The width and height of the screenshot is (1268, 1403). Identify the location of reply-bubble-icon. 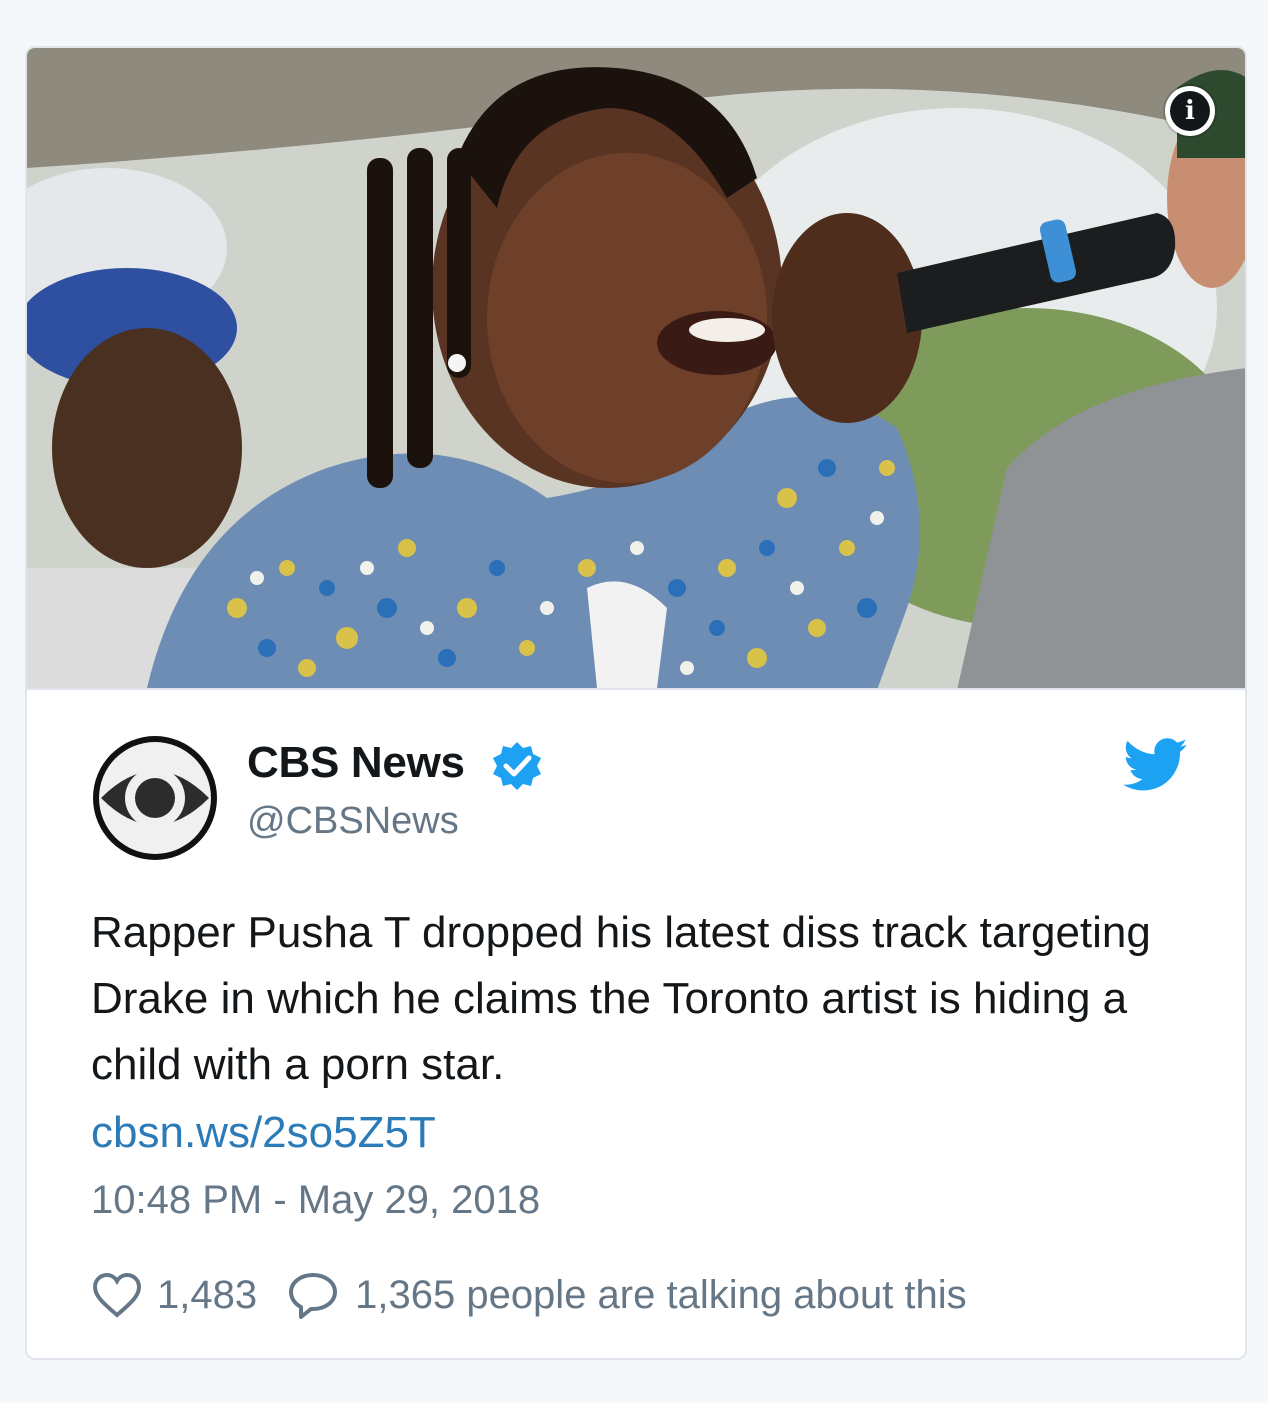
(313, 1295).